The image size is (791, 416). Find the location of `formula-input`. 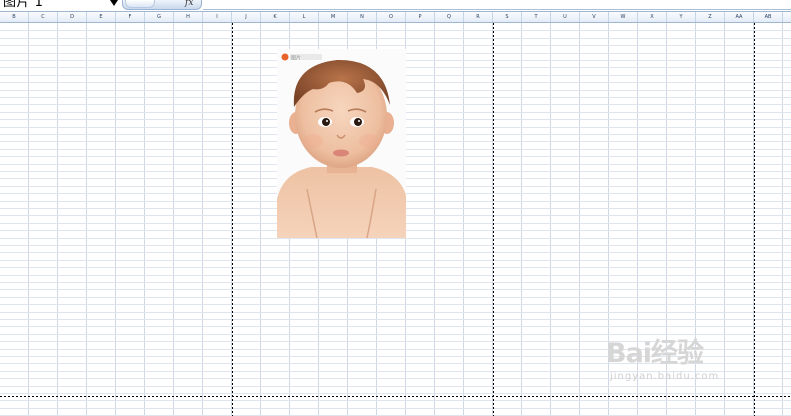

formula-input is located at coordinates (497, 5).